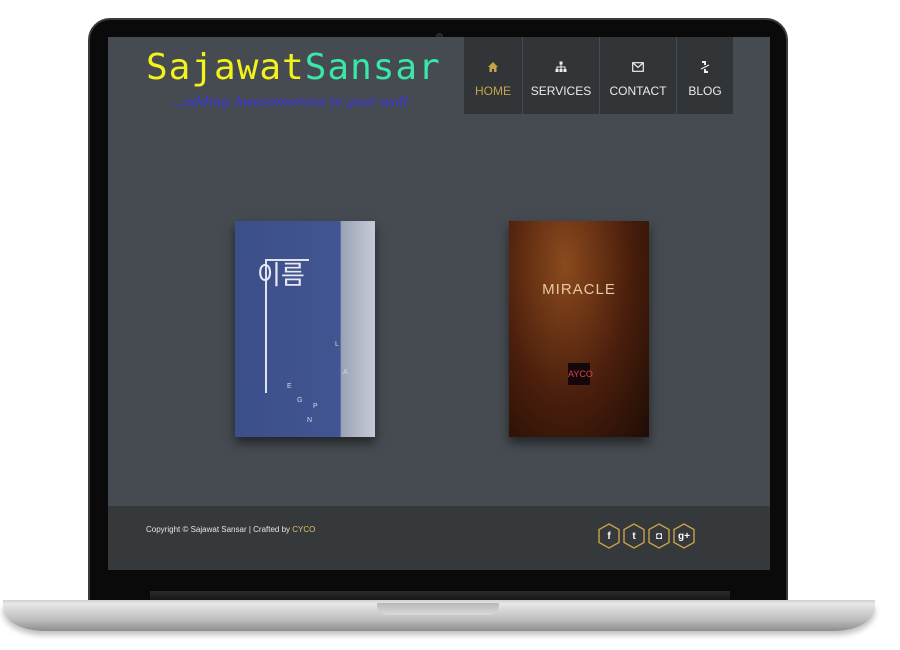  What do you see at coordinates (646, 536) in the screenshot?
I see `social-links: f t ◘ g+` at bounding box center [646, 536].